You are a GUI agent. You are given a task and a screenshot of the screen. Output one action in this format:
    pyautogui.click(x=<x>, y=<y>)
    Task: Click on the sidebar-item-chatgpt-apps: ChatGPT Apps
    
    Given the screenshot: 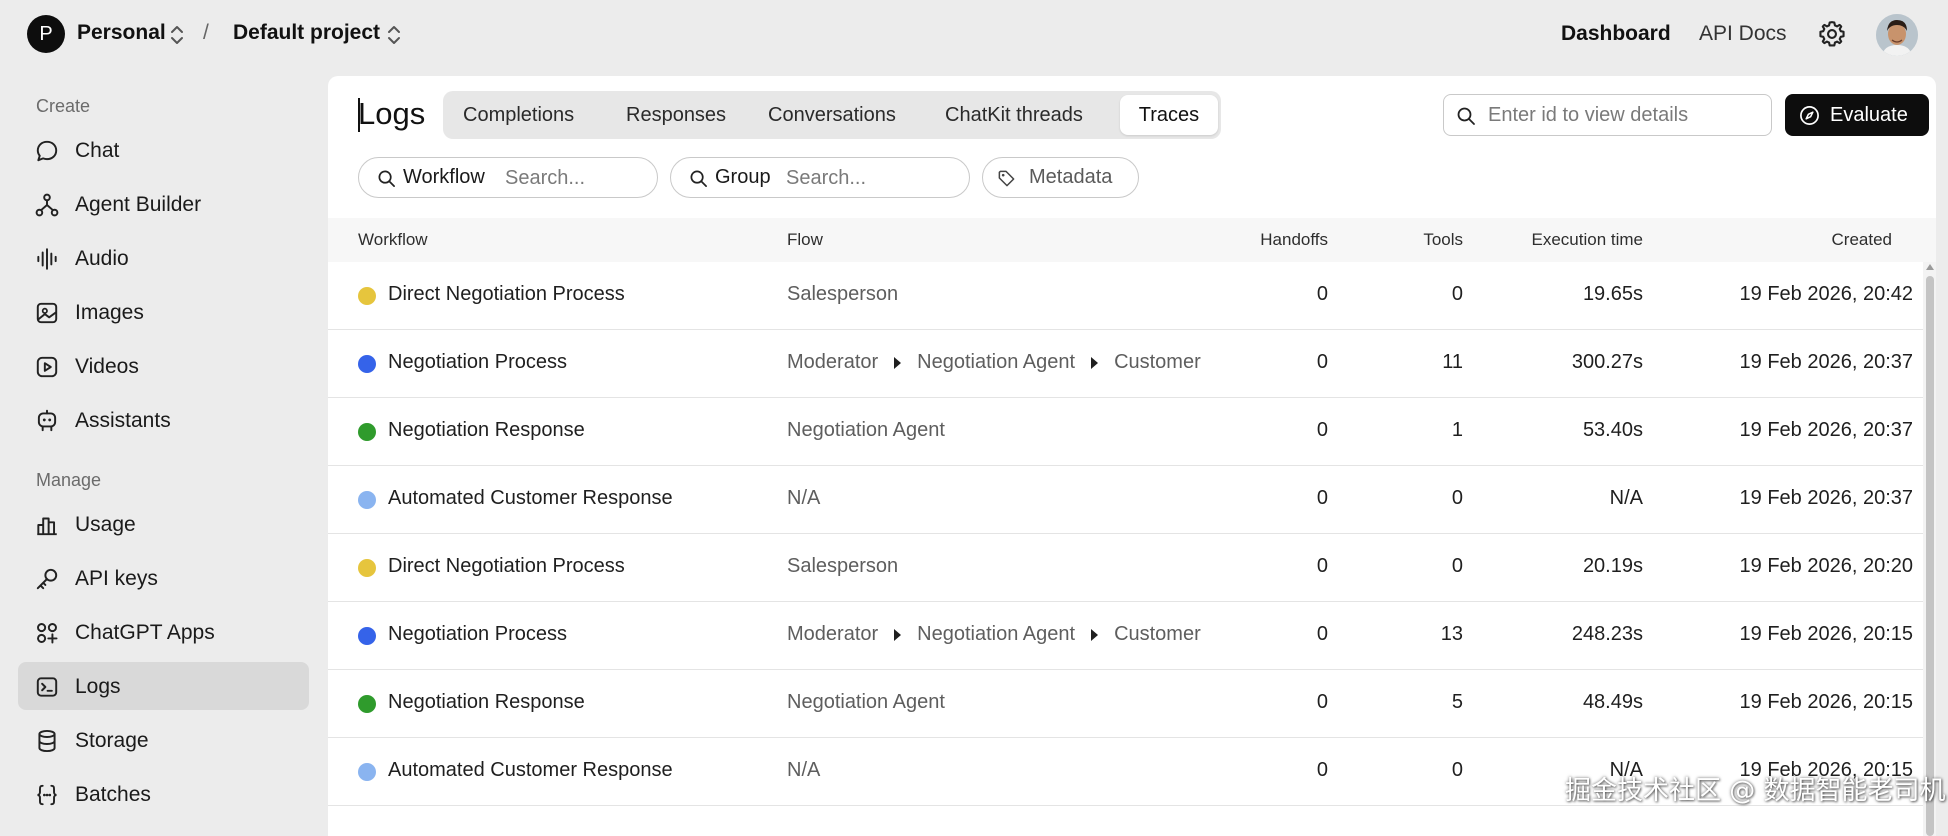 What is the action you would take?
    pyautogui.click(x=163, y=632)
    